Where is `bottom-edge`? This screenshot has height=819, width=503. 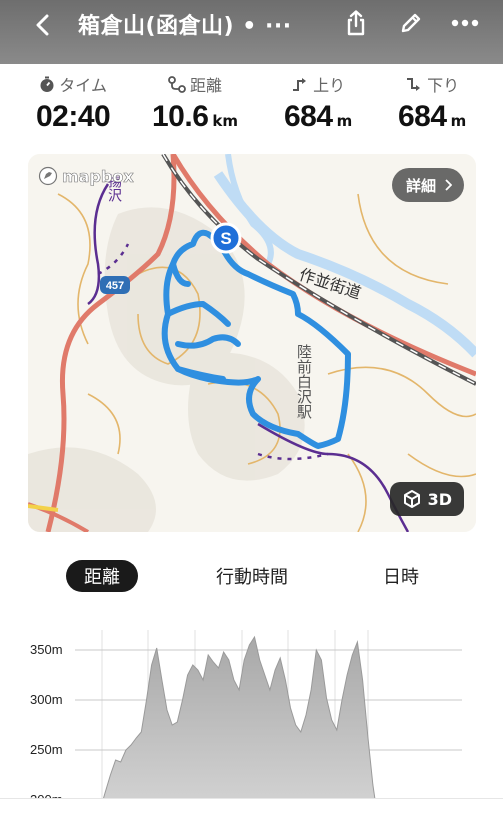
bottom-edge is located at coordinates (251, 806).